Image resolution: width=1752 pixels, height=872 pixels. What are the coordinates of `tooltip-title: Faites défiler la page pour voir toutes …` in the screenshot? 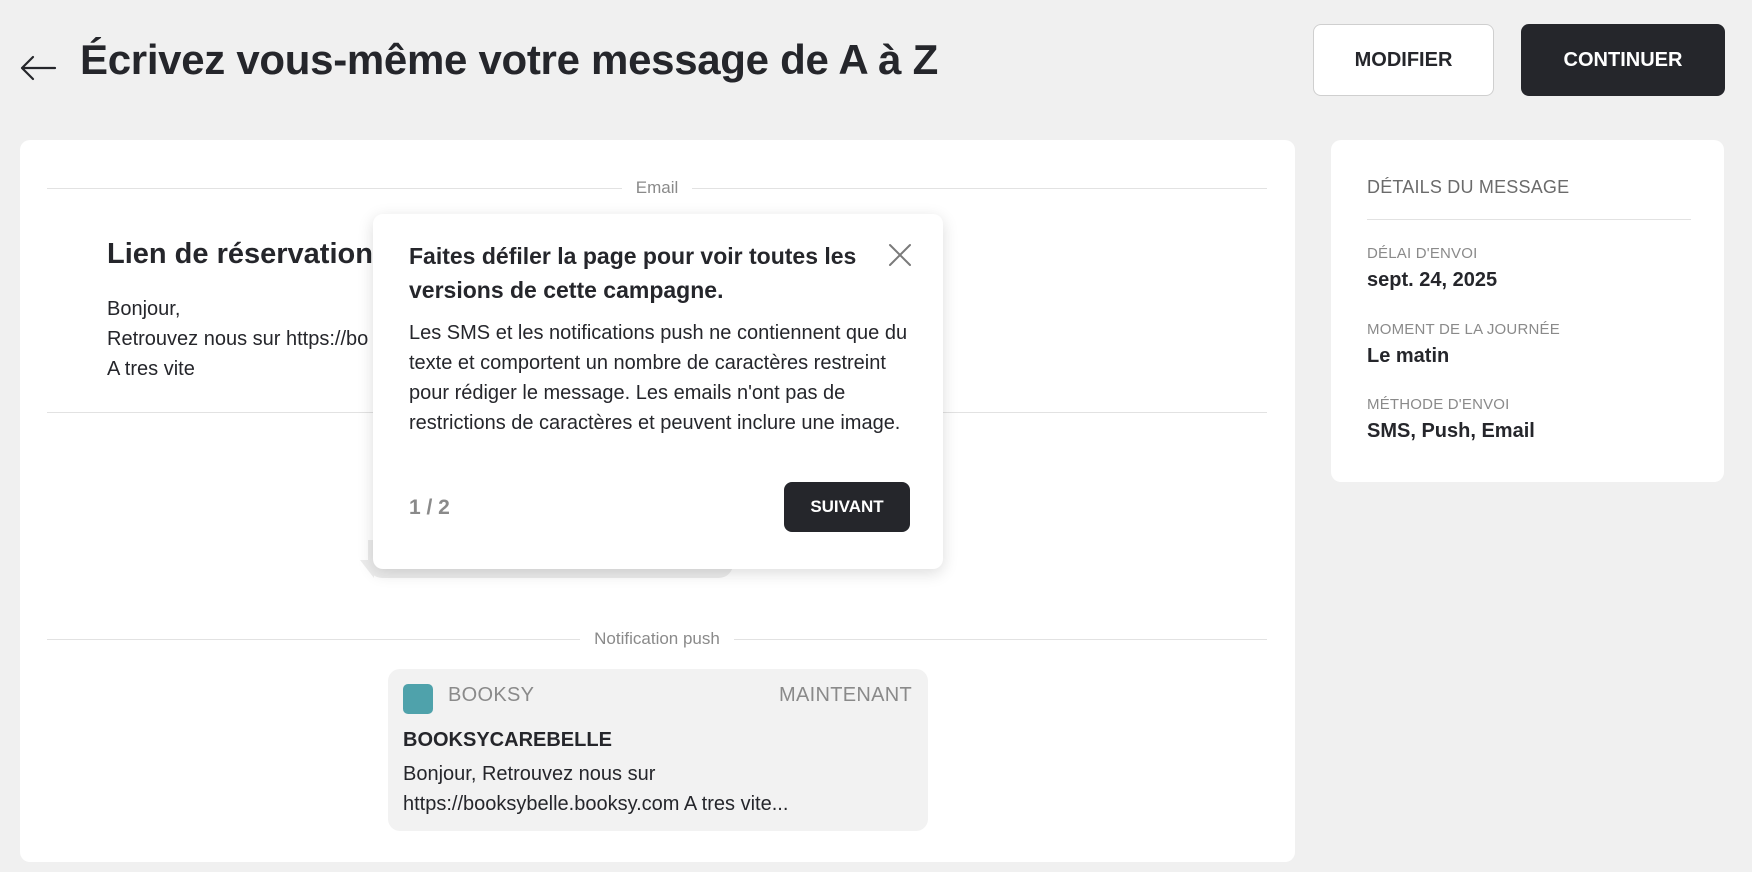 It's located at (633, 273).